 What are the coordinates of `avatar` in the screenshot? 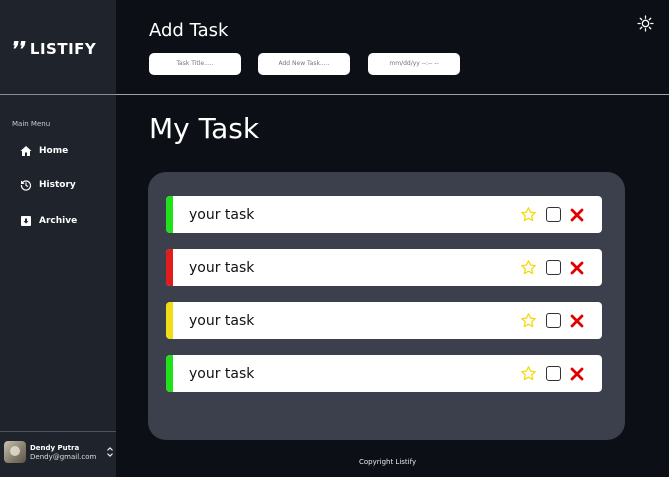 It's located at (15, 452).